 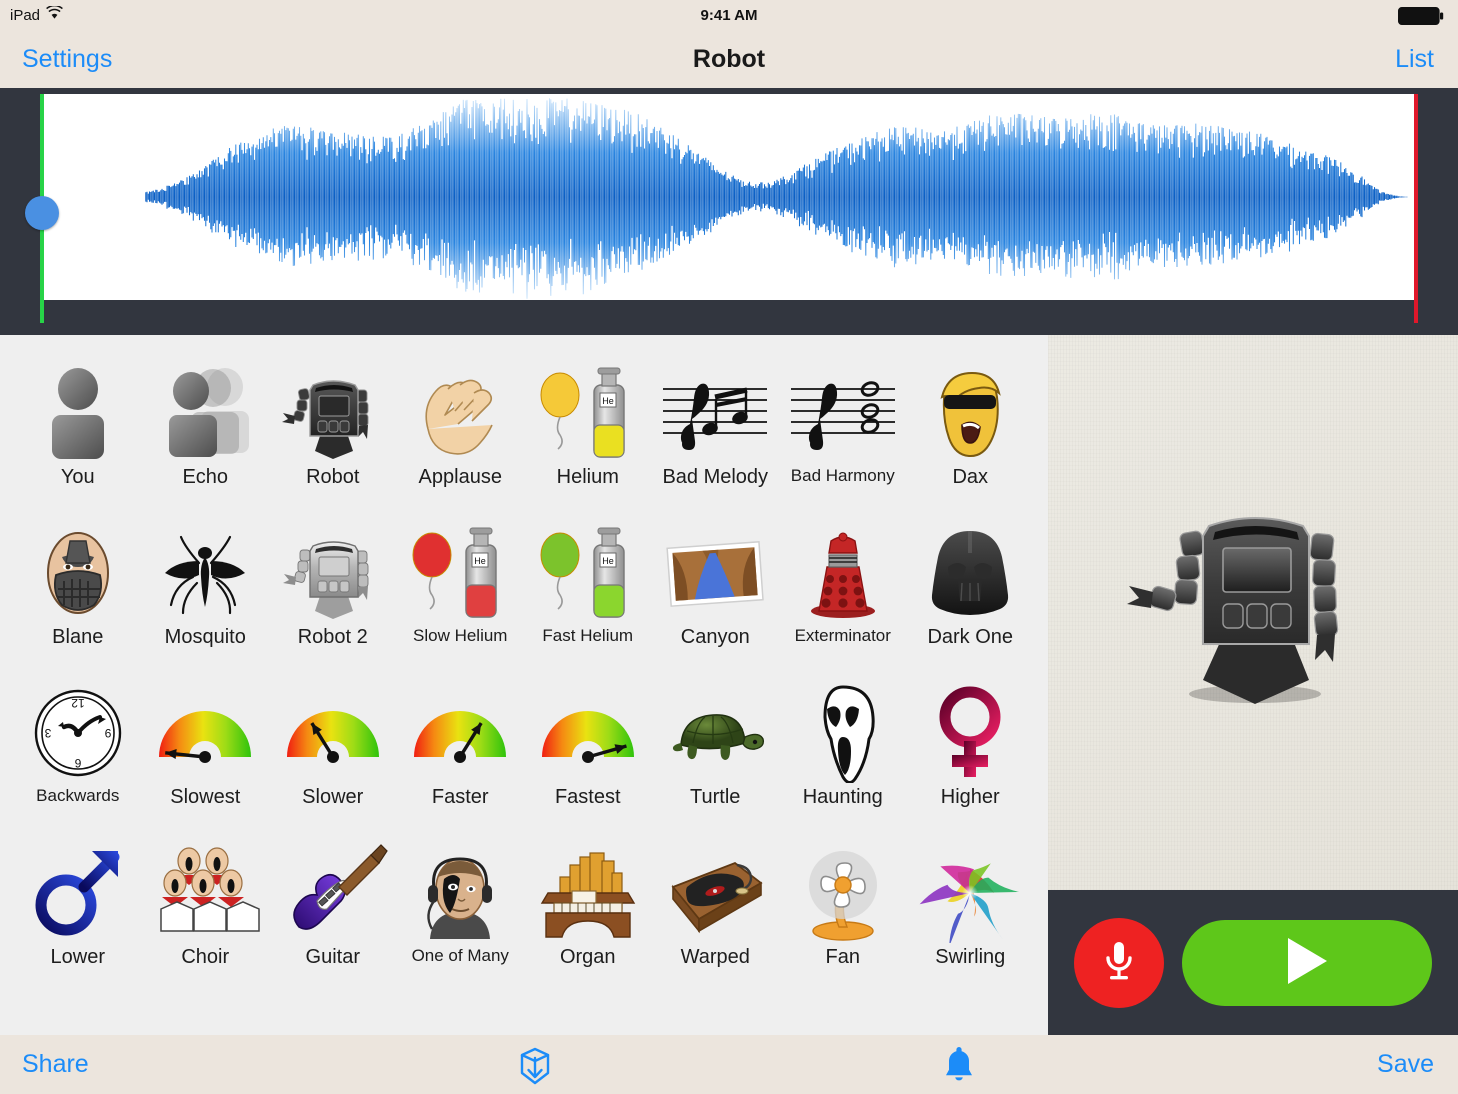 I want to click on effect-cell-canyon: Canyon, so click(x=716, y=597).